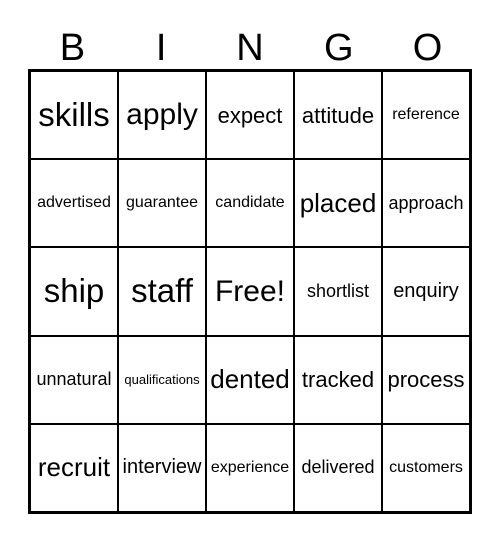 The width and height of the screenshot is (501, 544). I want to click on bingo-cell-b4: unnatural, so click(75, 379).